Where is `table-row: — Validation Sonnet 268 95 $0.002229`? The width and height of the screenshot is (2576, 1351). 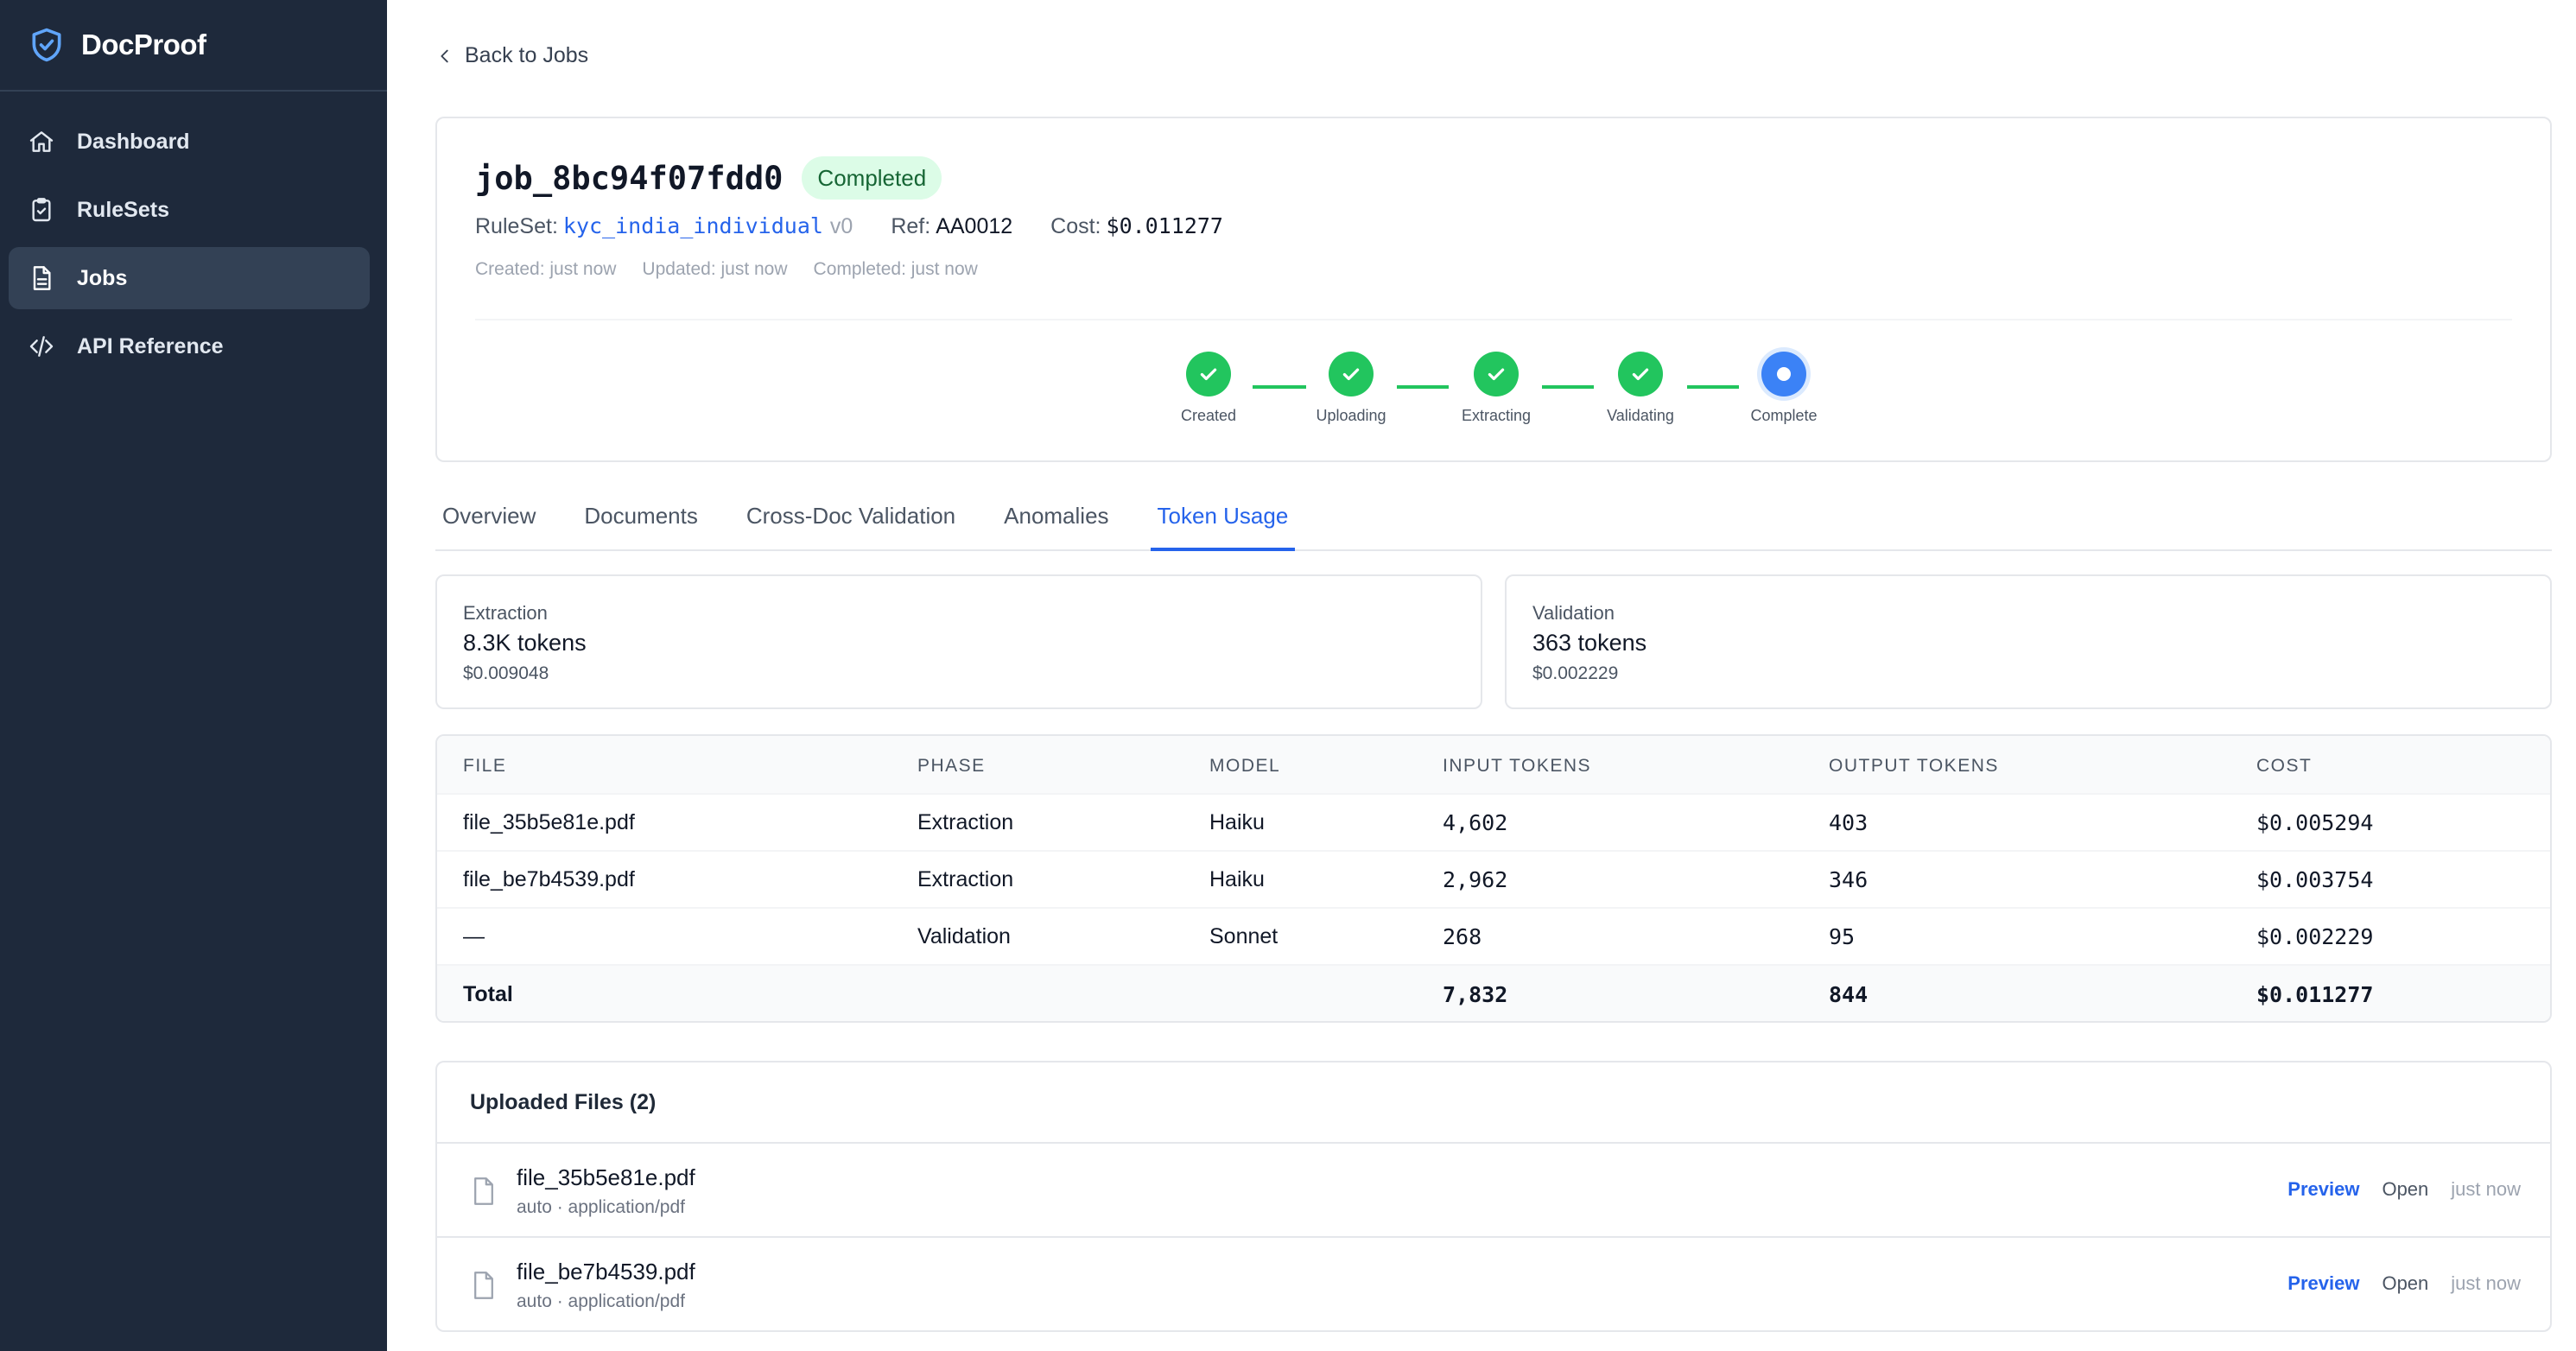
table-row: — Validation Sonnet 268 95 $0.002229 is located at coordinates (1493, 938).